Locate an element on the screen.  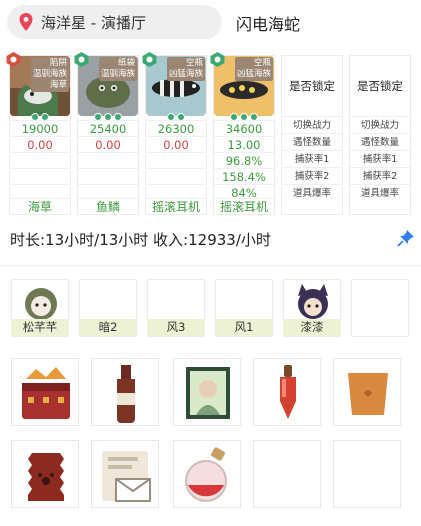
bottle-icon is located at coordinates (126, 394).